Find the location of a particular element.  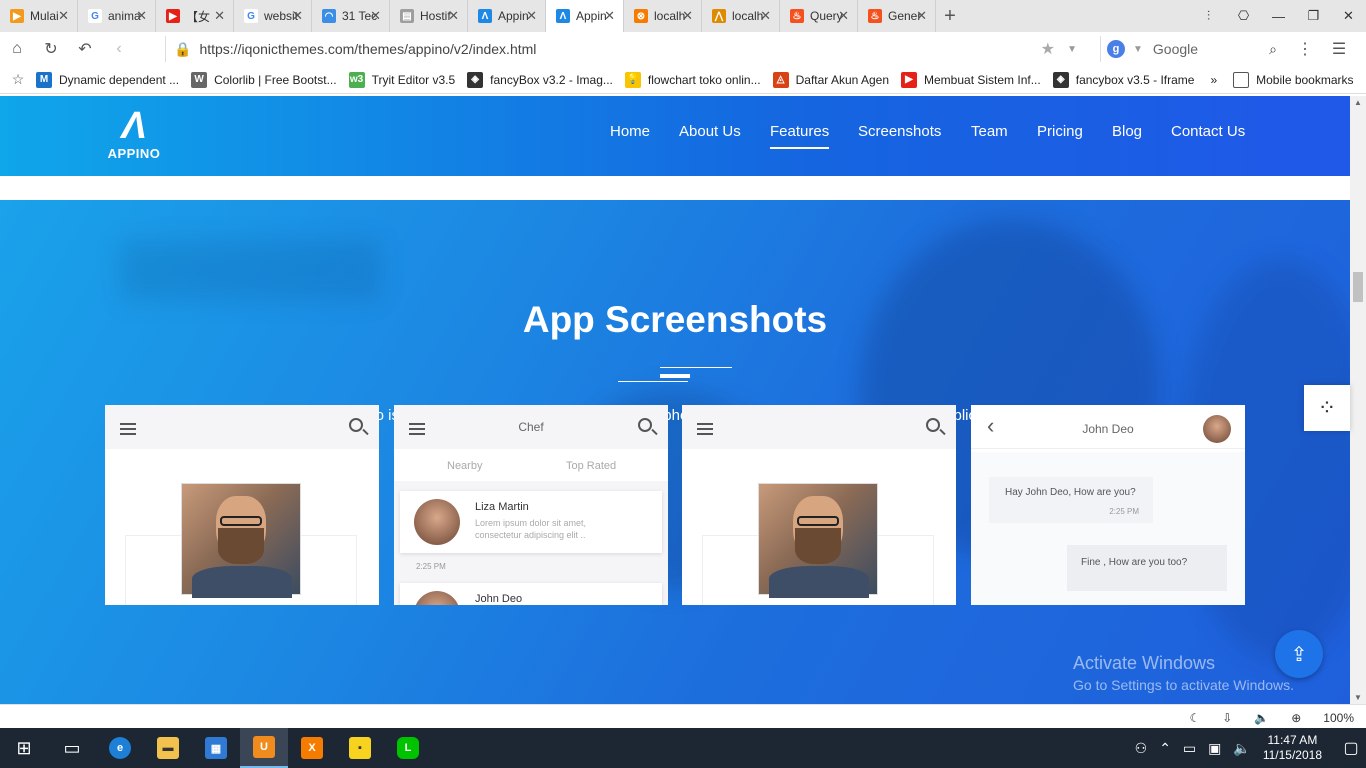

page-scrollbar: ▲ ▼ is located at coordinates (1358, 400).